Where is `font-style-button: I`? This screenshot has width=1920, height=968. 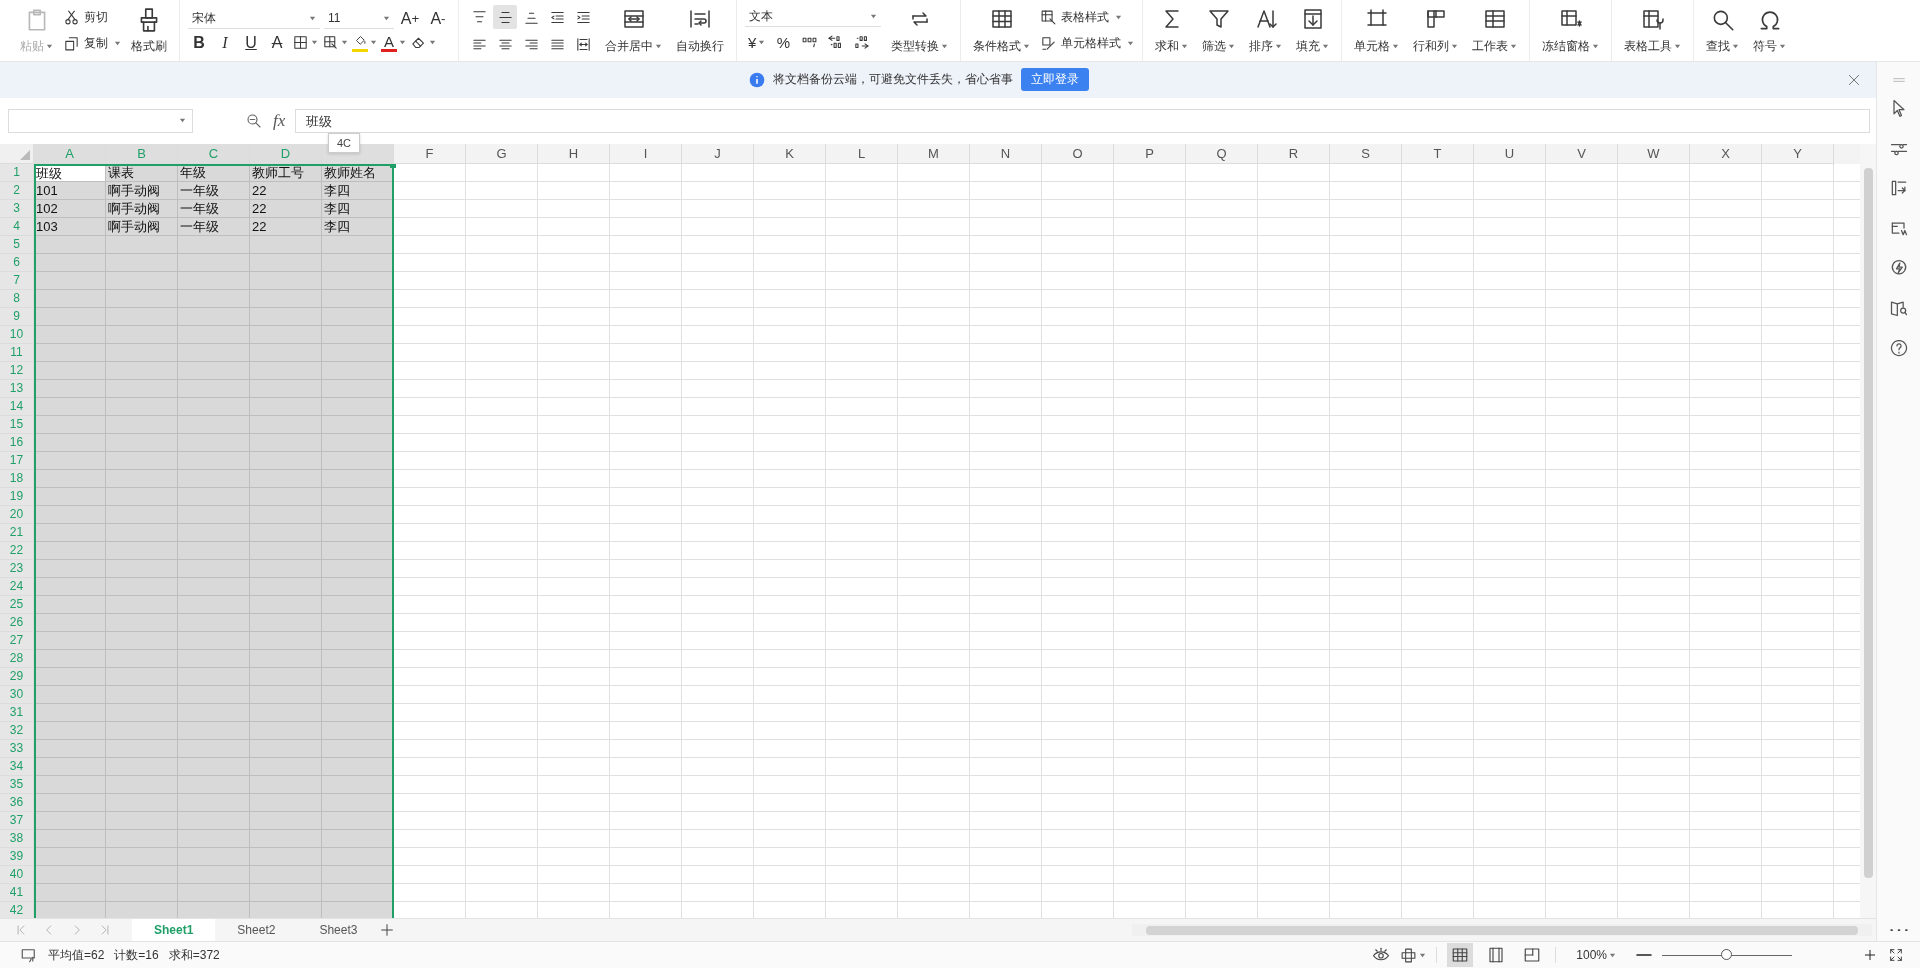 font-style-button: I is located at coordinates (225, 42).